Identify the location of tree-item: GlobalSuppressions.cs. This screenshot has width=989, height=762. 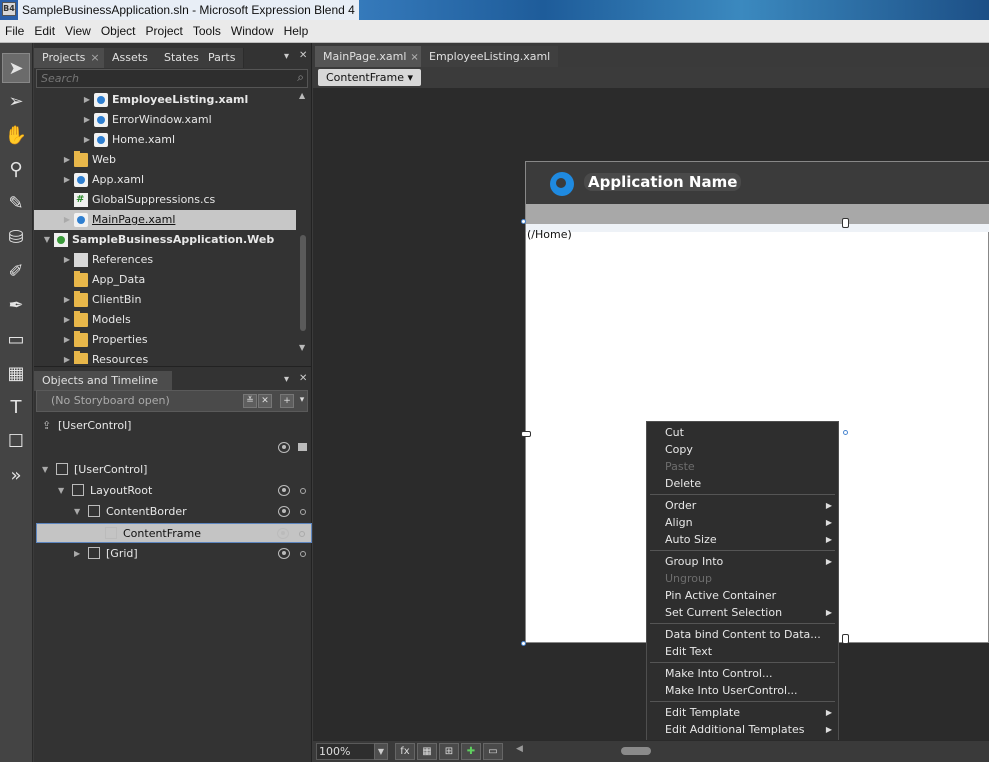
(165, 200).